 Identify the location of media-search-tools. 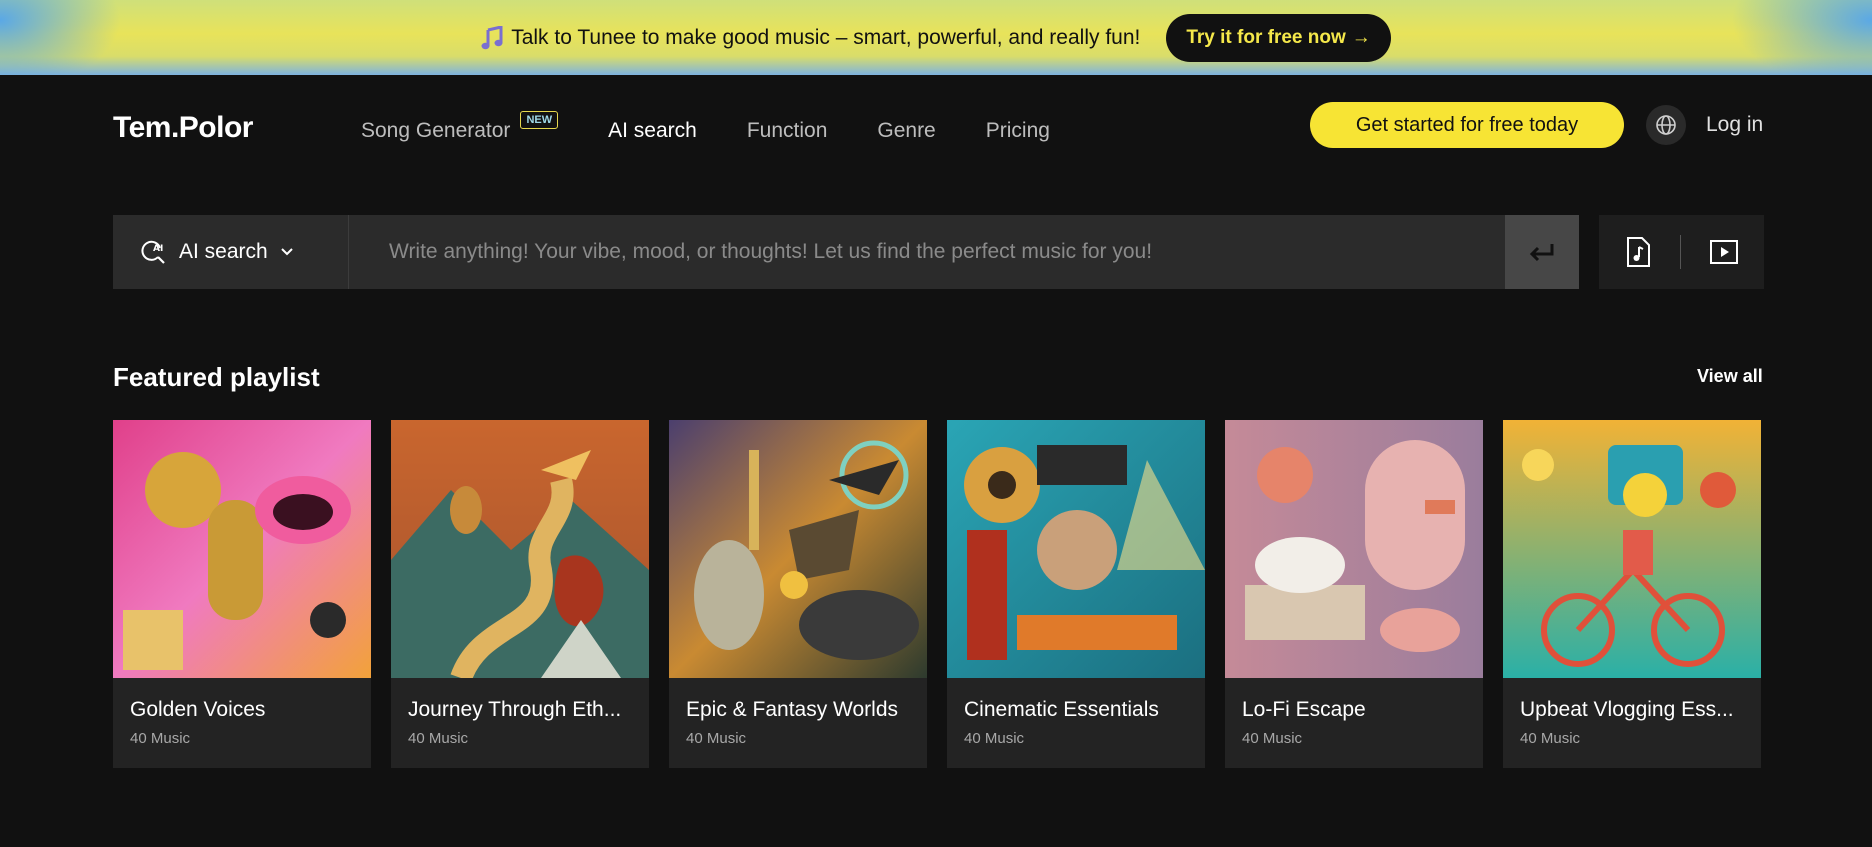
(1681, 252).